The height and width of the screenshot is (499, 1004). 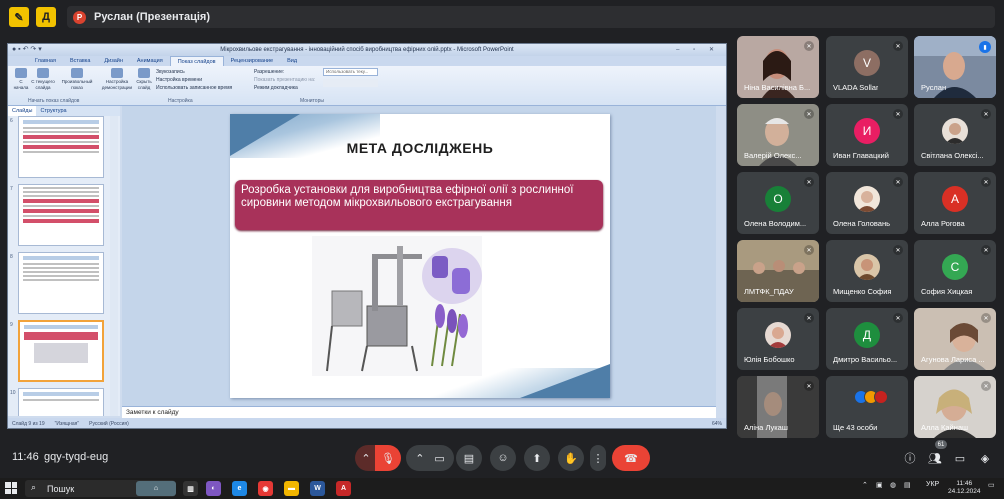 What do you see at coordinates (343, 488) in the screenshot?
I see `acrobat-icon: A` at bounding box center [343, 488].